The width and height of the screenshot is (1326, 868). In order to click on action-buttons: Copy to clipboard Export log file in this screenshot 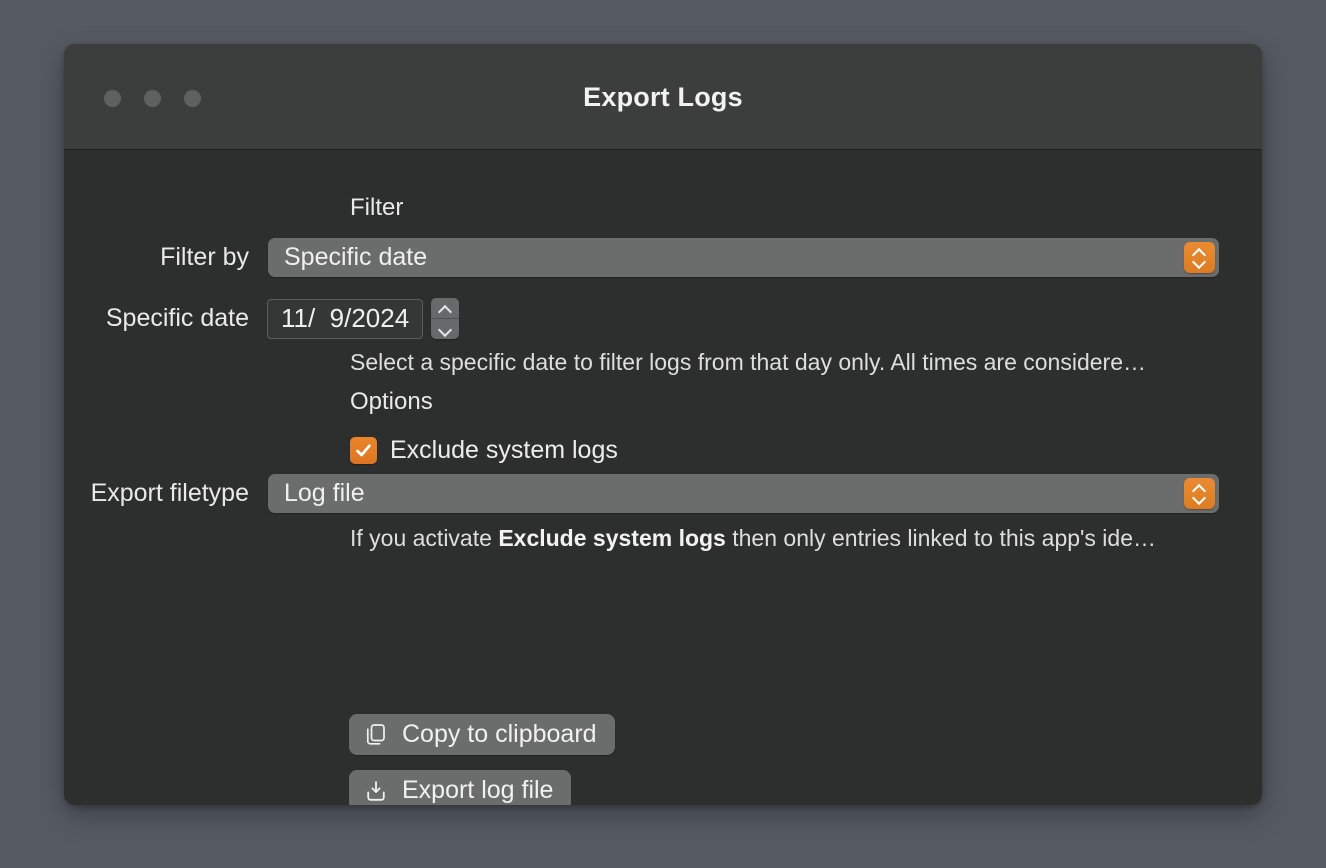, I will do `click(482, 759)`.